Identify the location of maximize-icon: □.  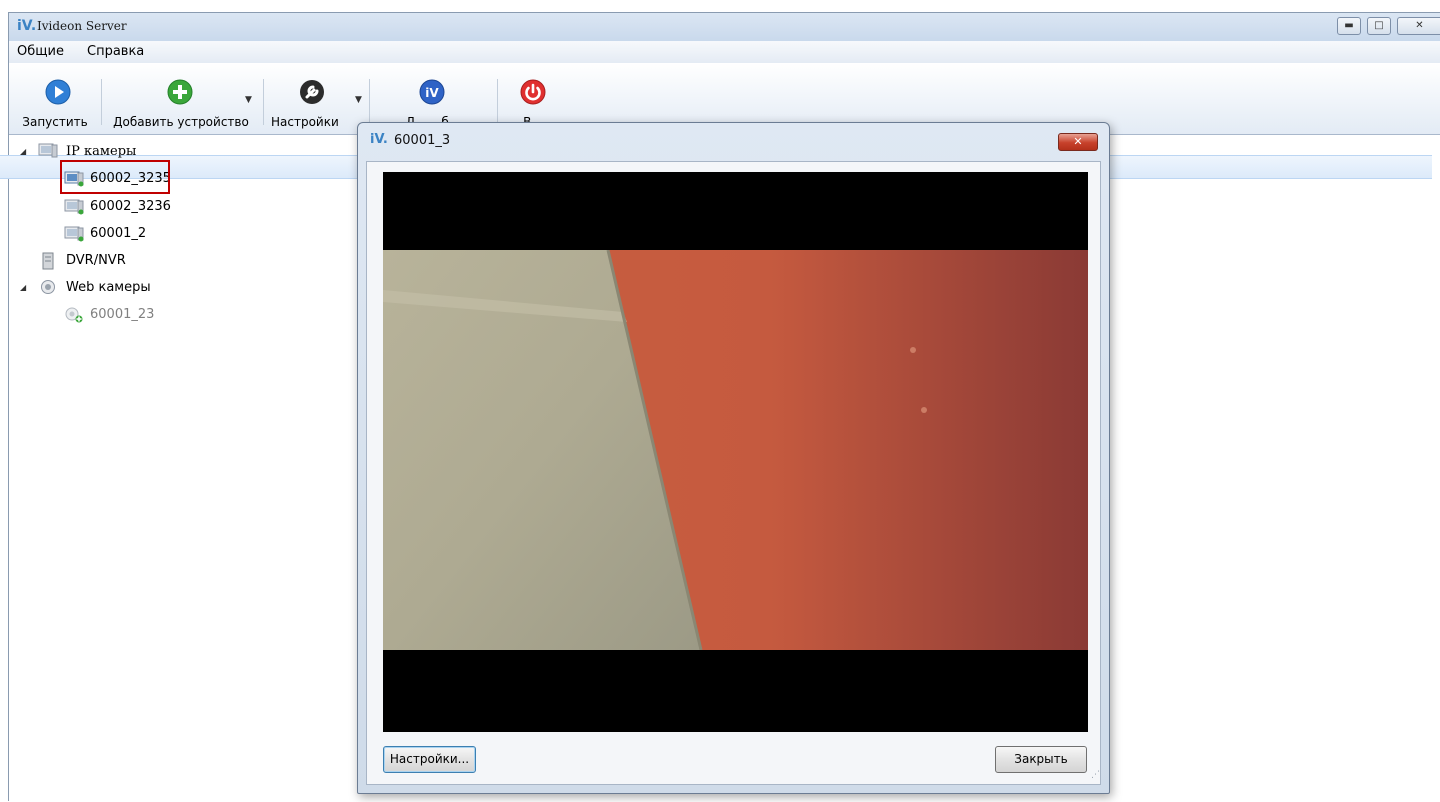
(1379, 26).